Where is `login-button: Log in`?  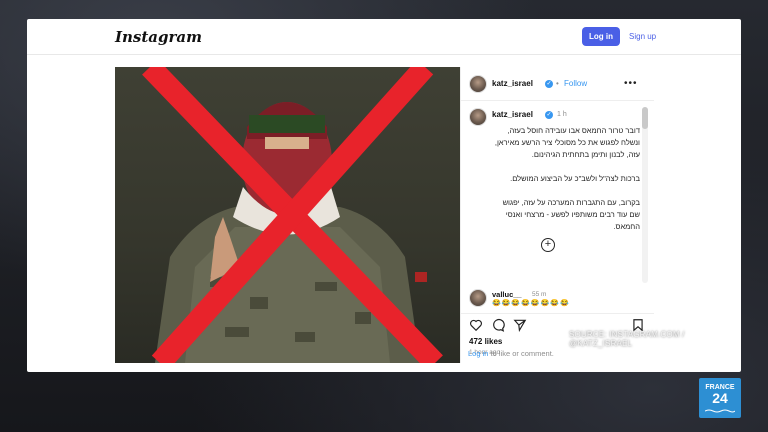
login-button: Log in is located at coordinates (601, 36).